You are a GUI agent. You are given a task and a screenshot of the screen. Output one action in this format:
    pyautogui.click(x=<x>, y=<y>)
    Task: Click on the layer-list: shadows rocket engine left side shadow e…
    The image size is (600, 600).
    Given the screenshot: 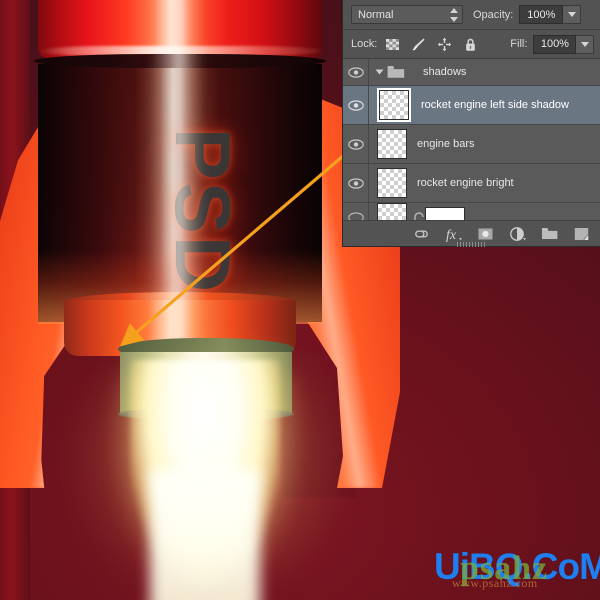 What is the action you would take?
    pyautogui.click(x=471, y=146)
    